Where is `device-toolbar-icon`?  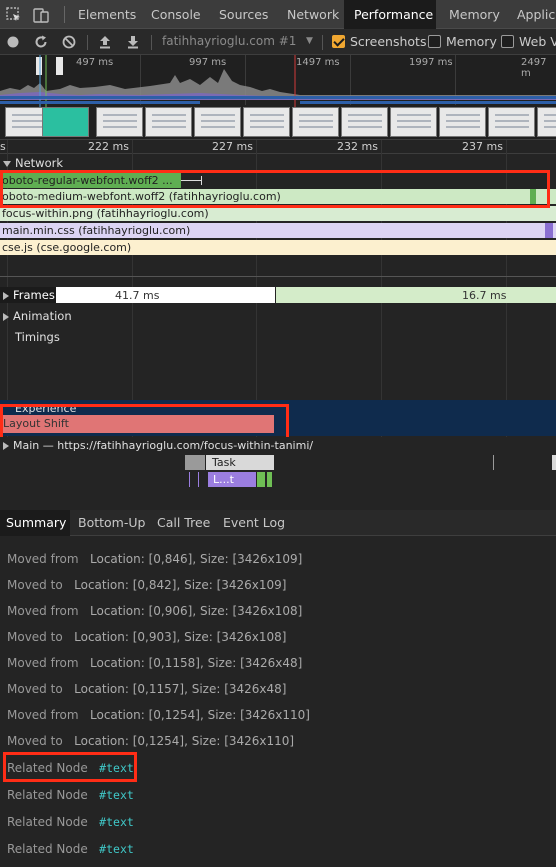 device-toolbar-icon is located at coordinates (41, 15).